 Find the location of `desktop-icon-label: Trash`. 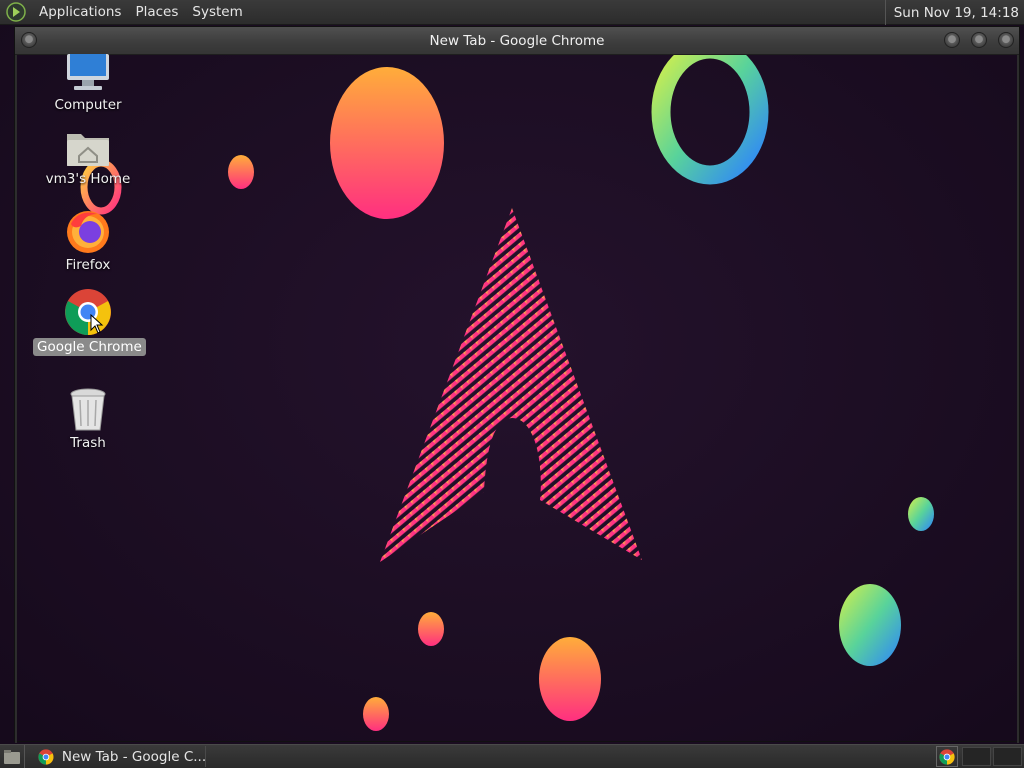

desktop-icon-label: Trash is located at coordinates (88, 443).